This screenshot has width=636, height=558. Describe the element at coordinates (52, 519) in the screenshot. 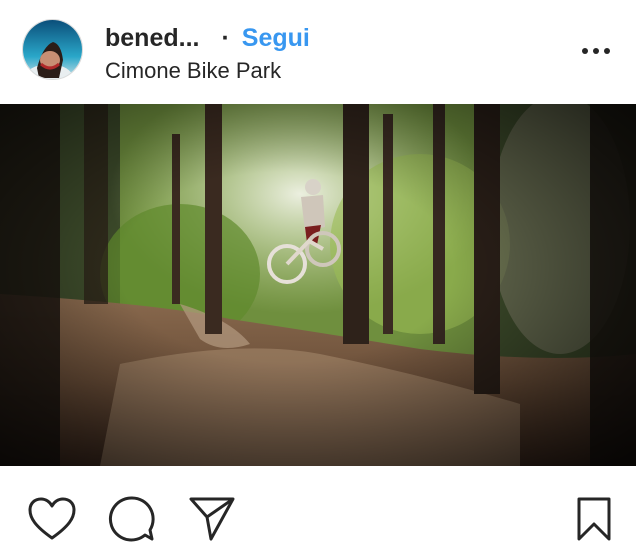

I see `heart-icon` at that location.